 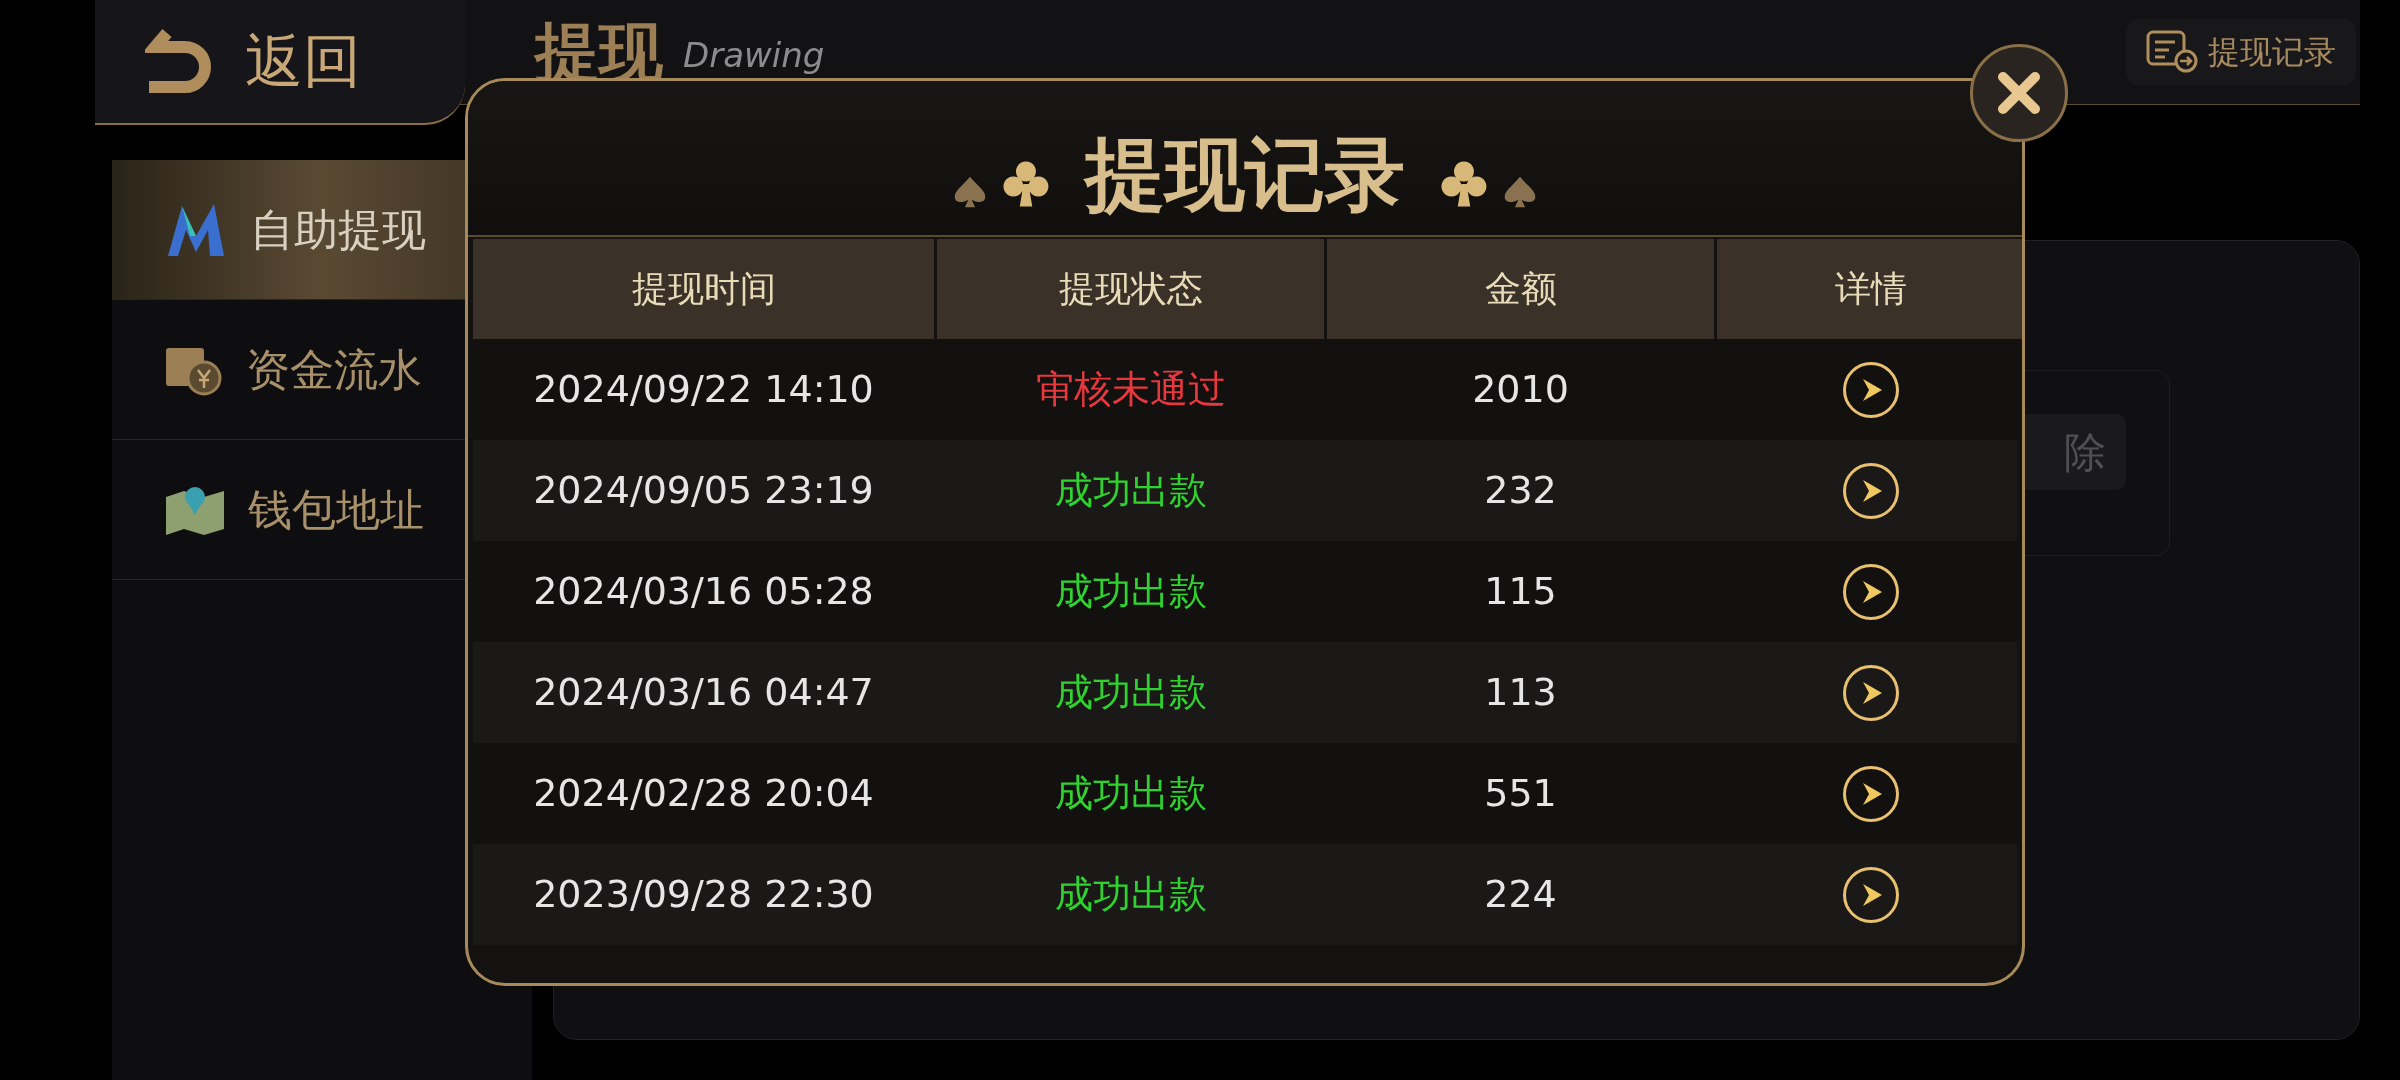 What do you see at coordinates (1520, 490) in the screenshot?
I see `table-cell-text: 232` at bounding box center [1520, 490].